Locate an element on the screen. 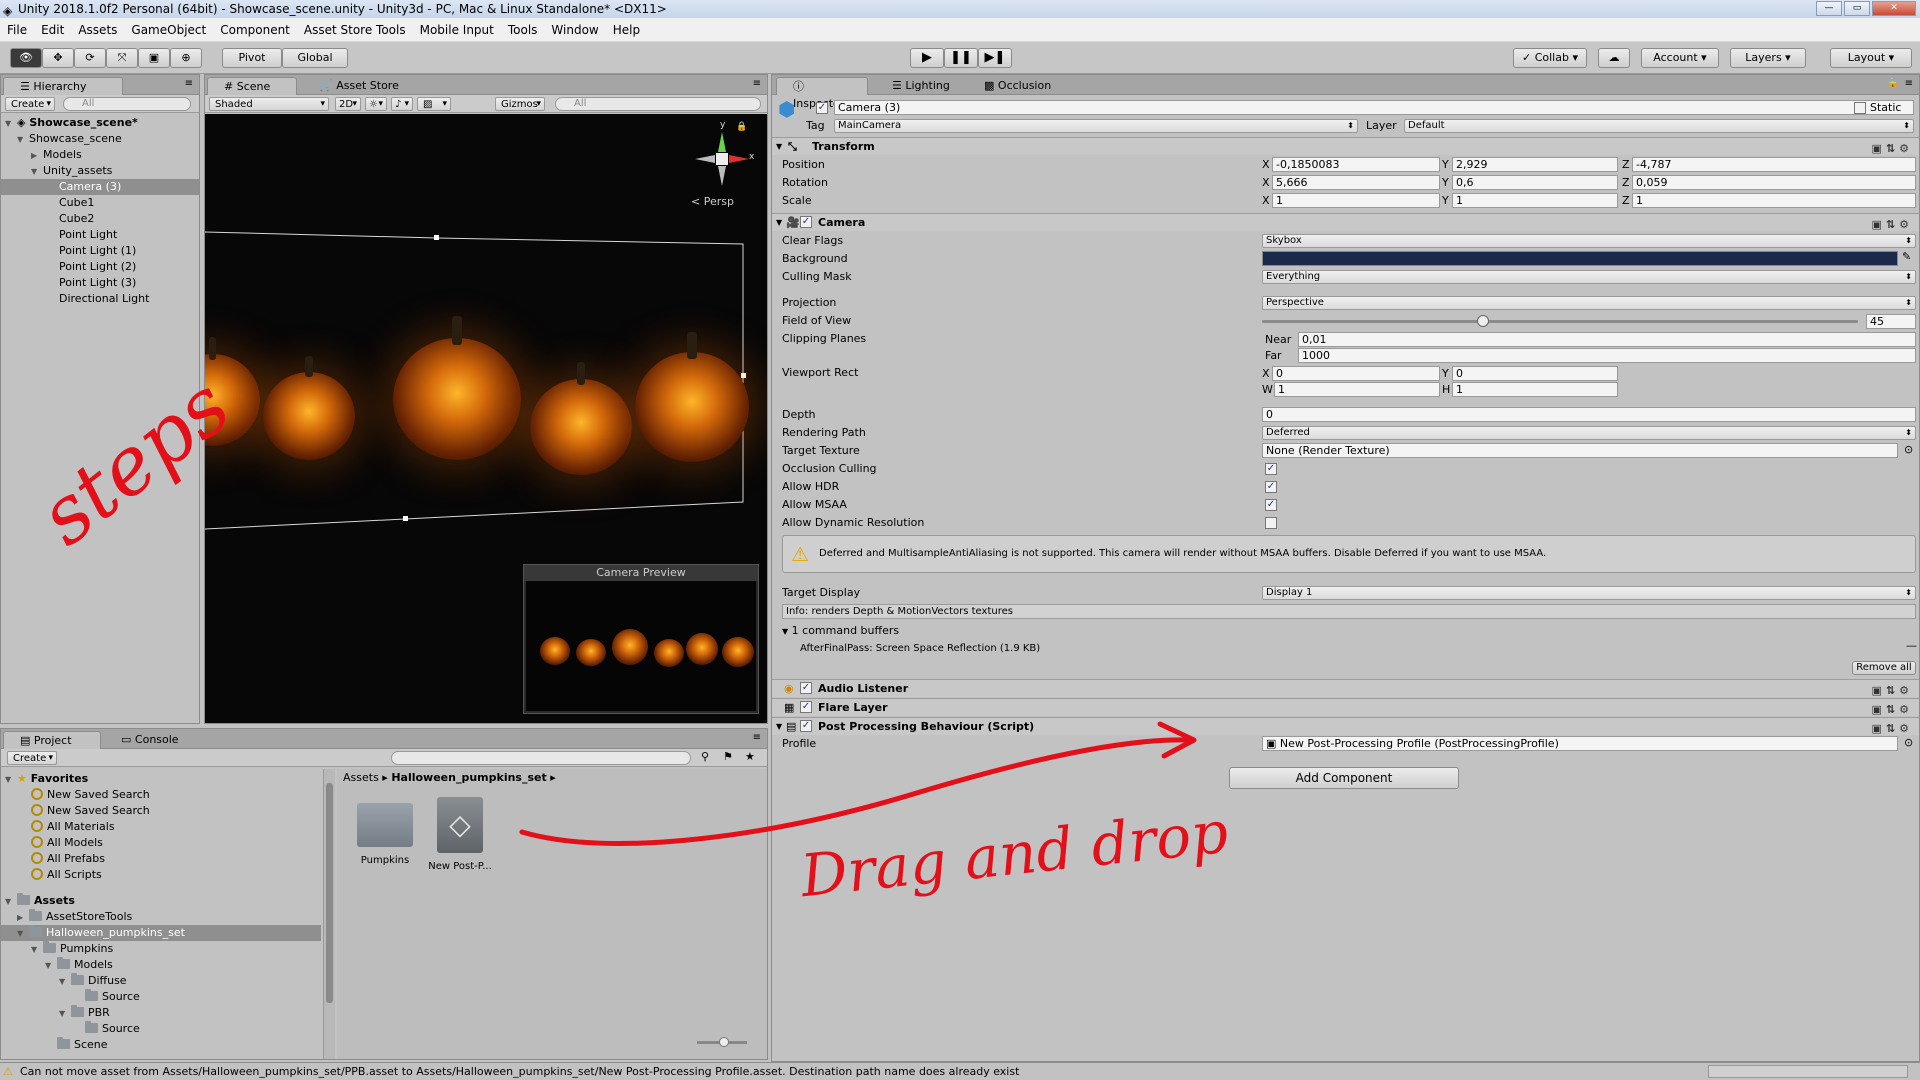  folder-item: ▼ Models is located at coordinates (79, 965).